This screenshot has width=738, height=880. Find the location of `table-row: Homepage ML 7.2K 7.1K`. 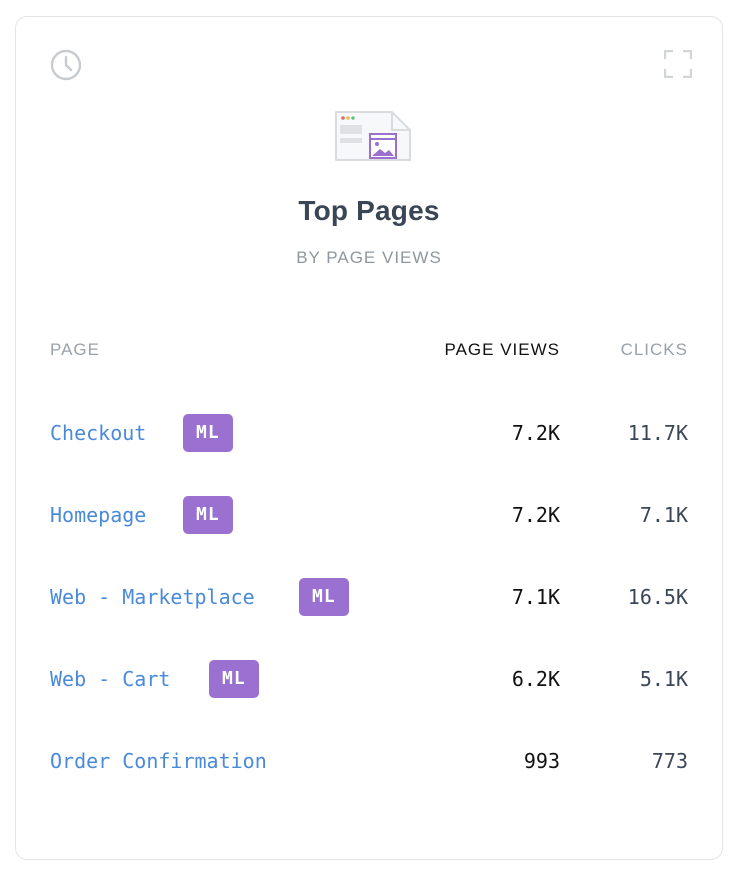

table-row: Homepage ML 7.2K 7.1K is located at coordinates (369, 515).